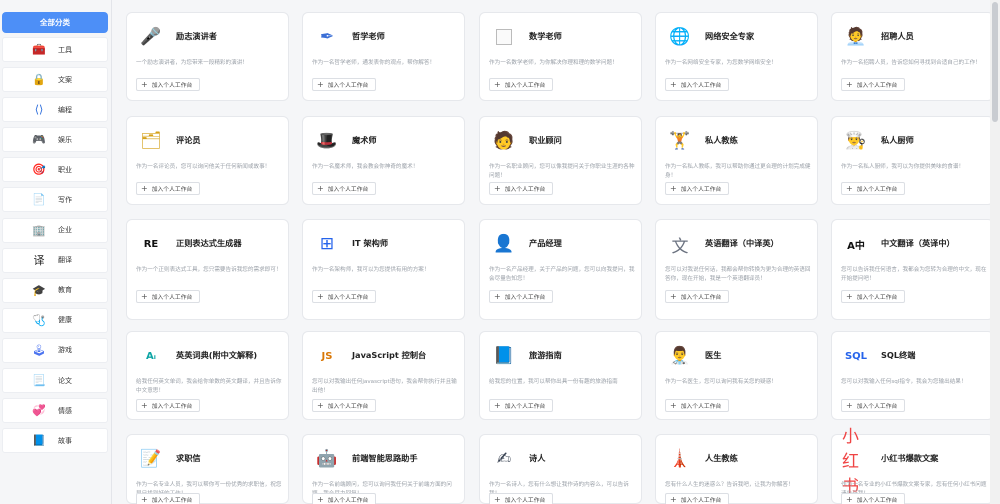 This screenshot has height=504, width=1000. What do you see at coordinates (562, 274) in the screenshot?
I see `card-description: 作为一名产品经理，关于产品的问题，您可以向我提问，我会尽量告知您！` at bounding box center [562, 274].